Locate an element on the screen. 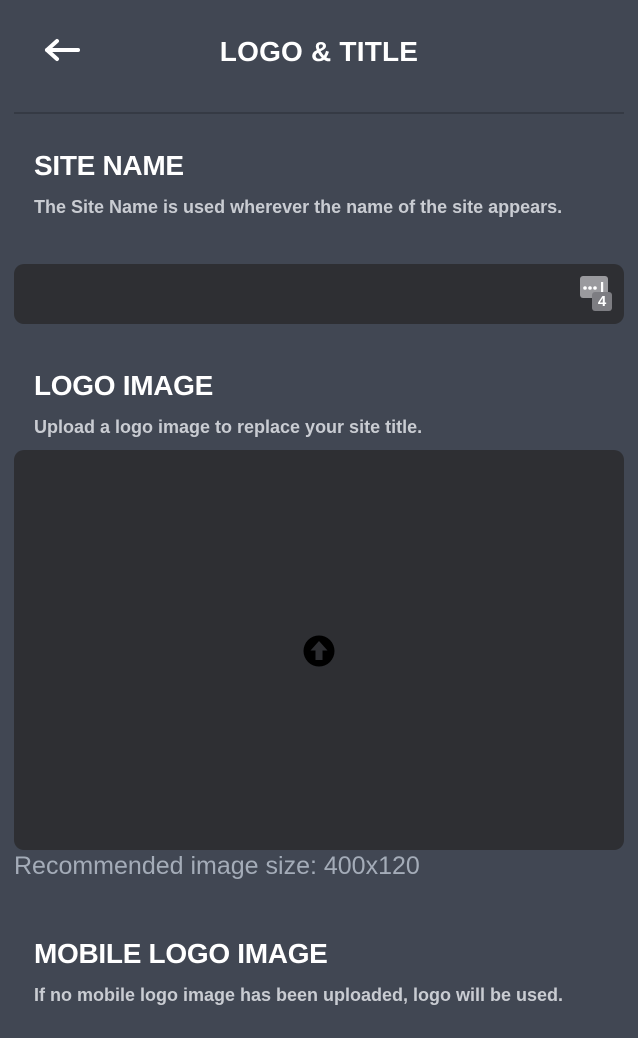 This screenshot has height=1038, width=638. page-title: LOGO & TITLE is located at coordinates (319, 51).